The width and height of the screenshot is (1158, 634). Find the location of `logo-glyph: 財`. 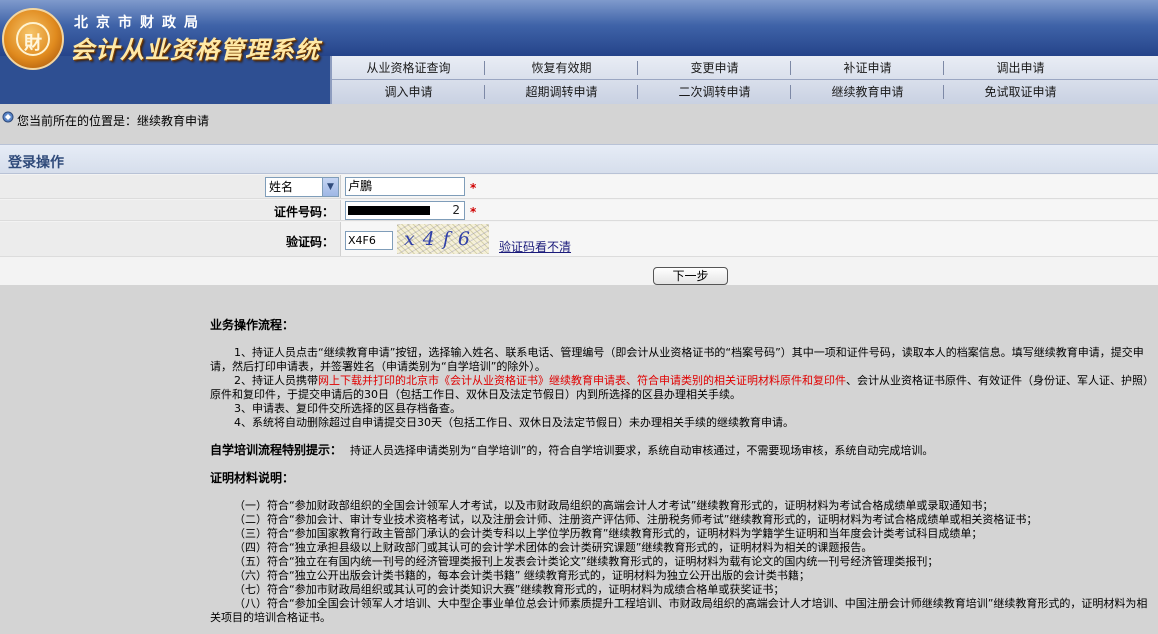

logo-glyph: 財 is located at coordinates (33, 43).